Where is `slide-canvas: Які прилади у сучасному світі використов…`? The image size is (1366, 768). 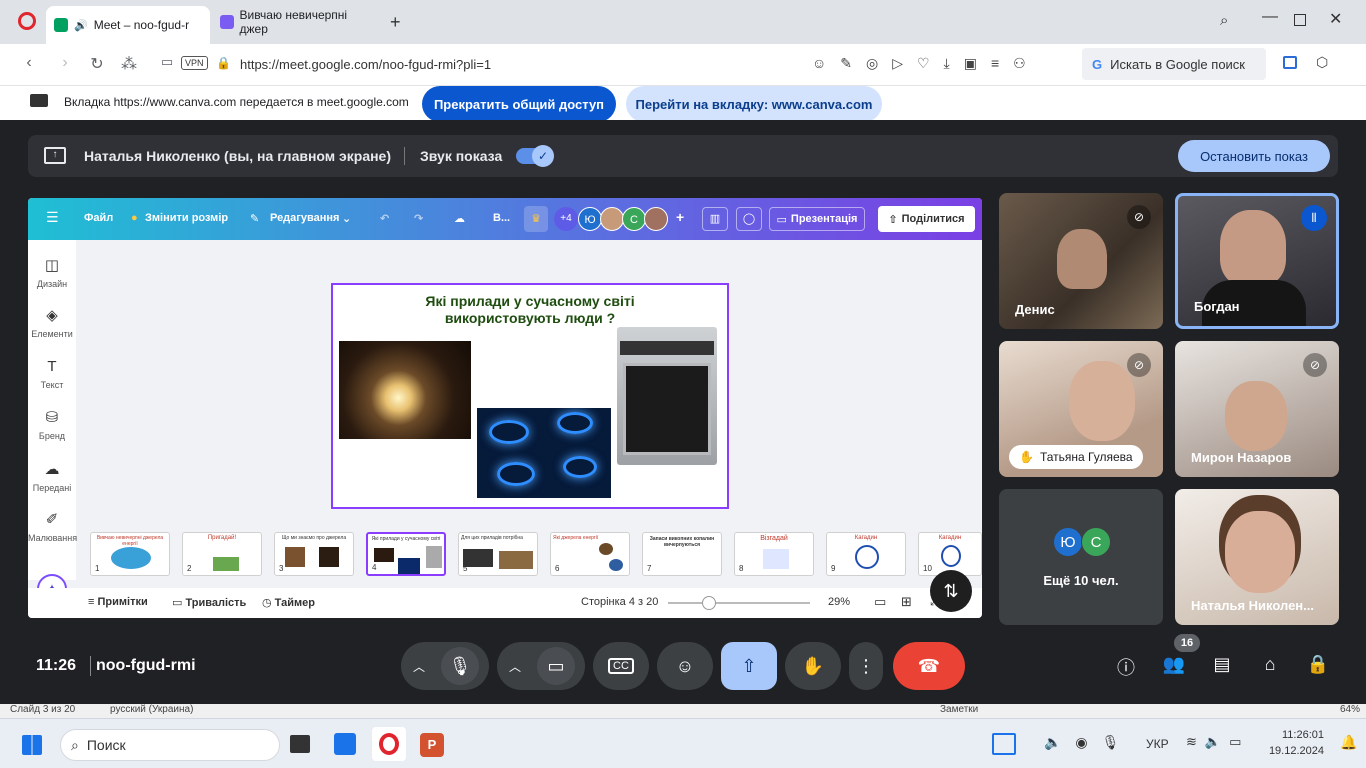 slide-canvas: Які прилади у сучасному світі використов… is located at coordinates (530, 396).